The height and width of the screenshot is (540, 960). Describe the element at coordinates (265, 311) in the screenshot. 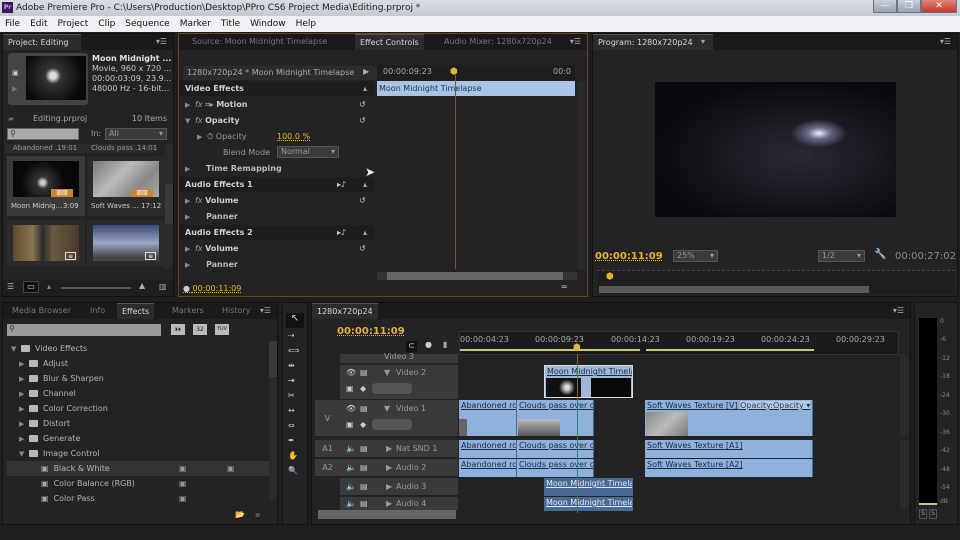

I see `panel-menu-icon: ▾☰` at that location.